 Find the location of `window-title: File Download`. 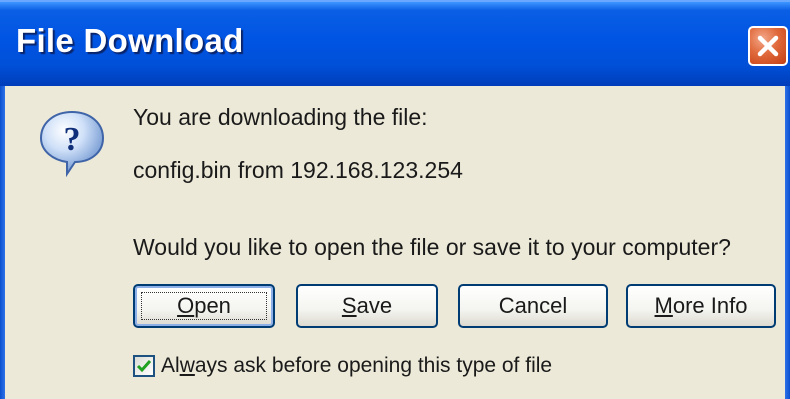

window-title: File Download is located at coordinates (130, 40).